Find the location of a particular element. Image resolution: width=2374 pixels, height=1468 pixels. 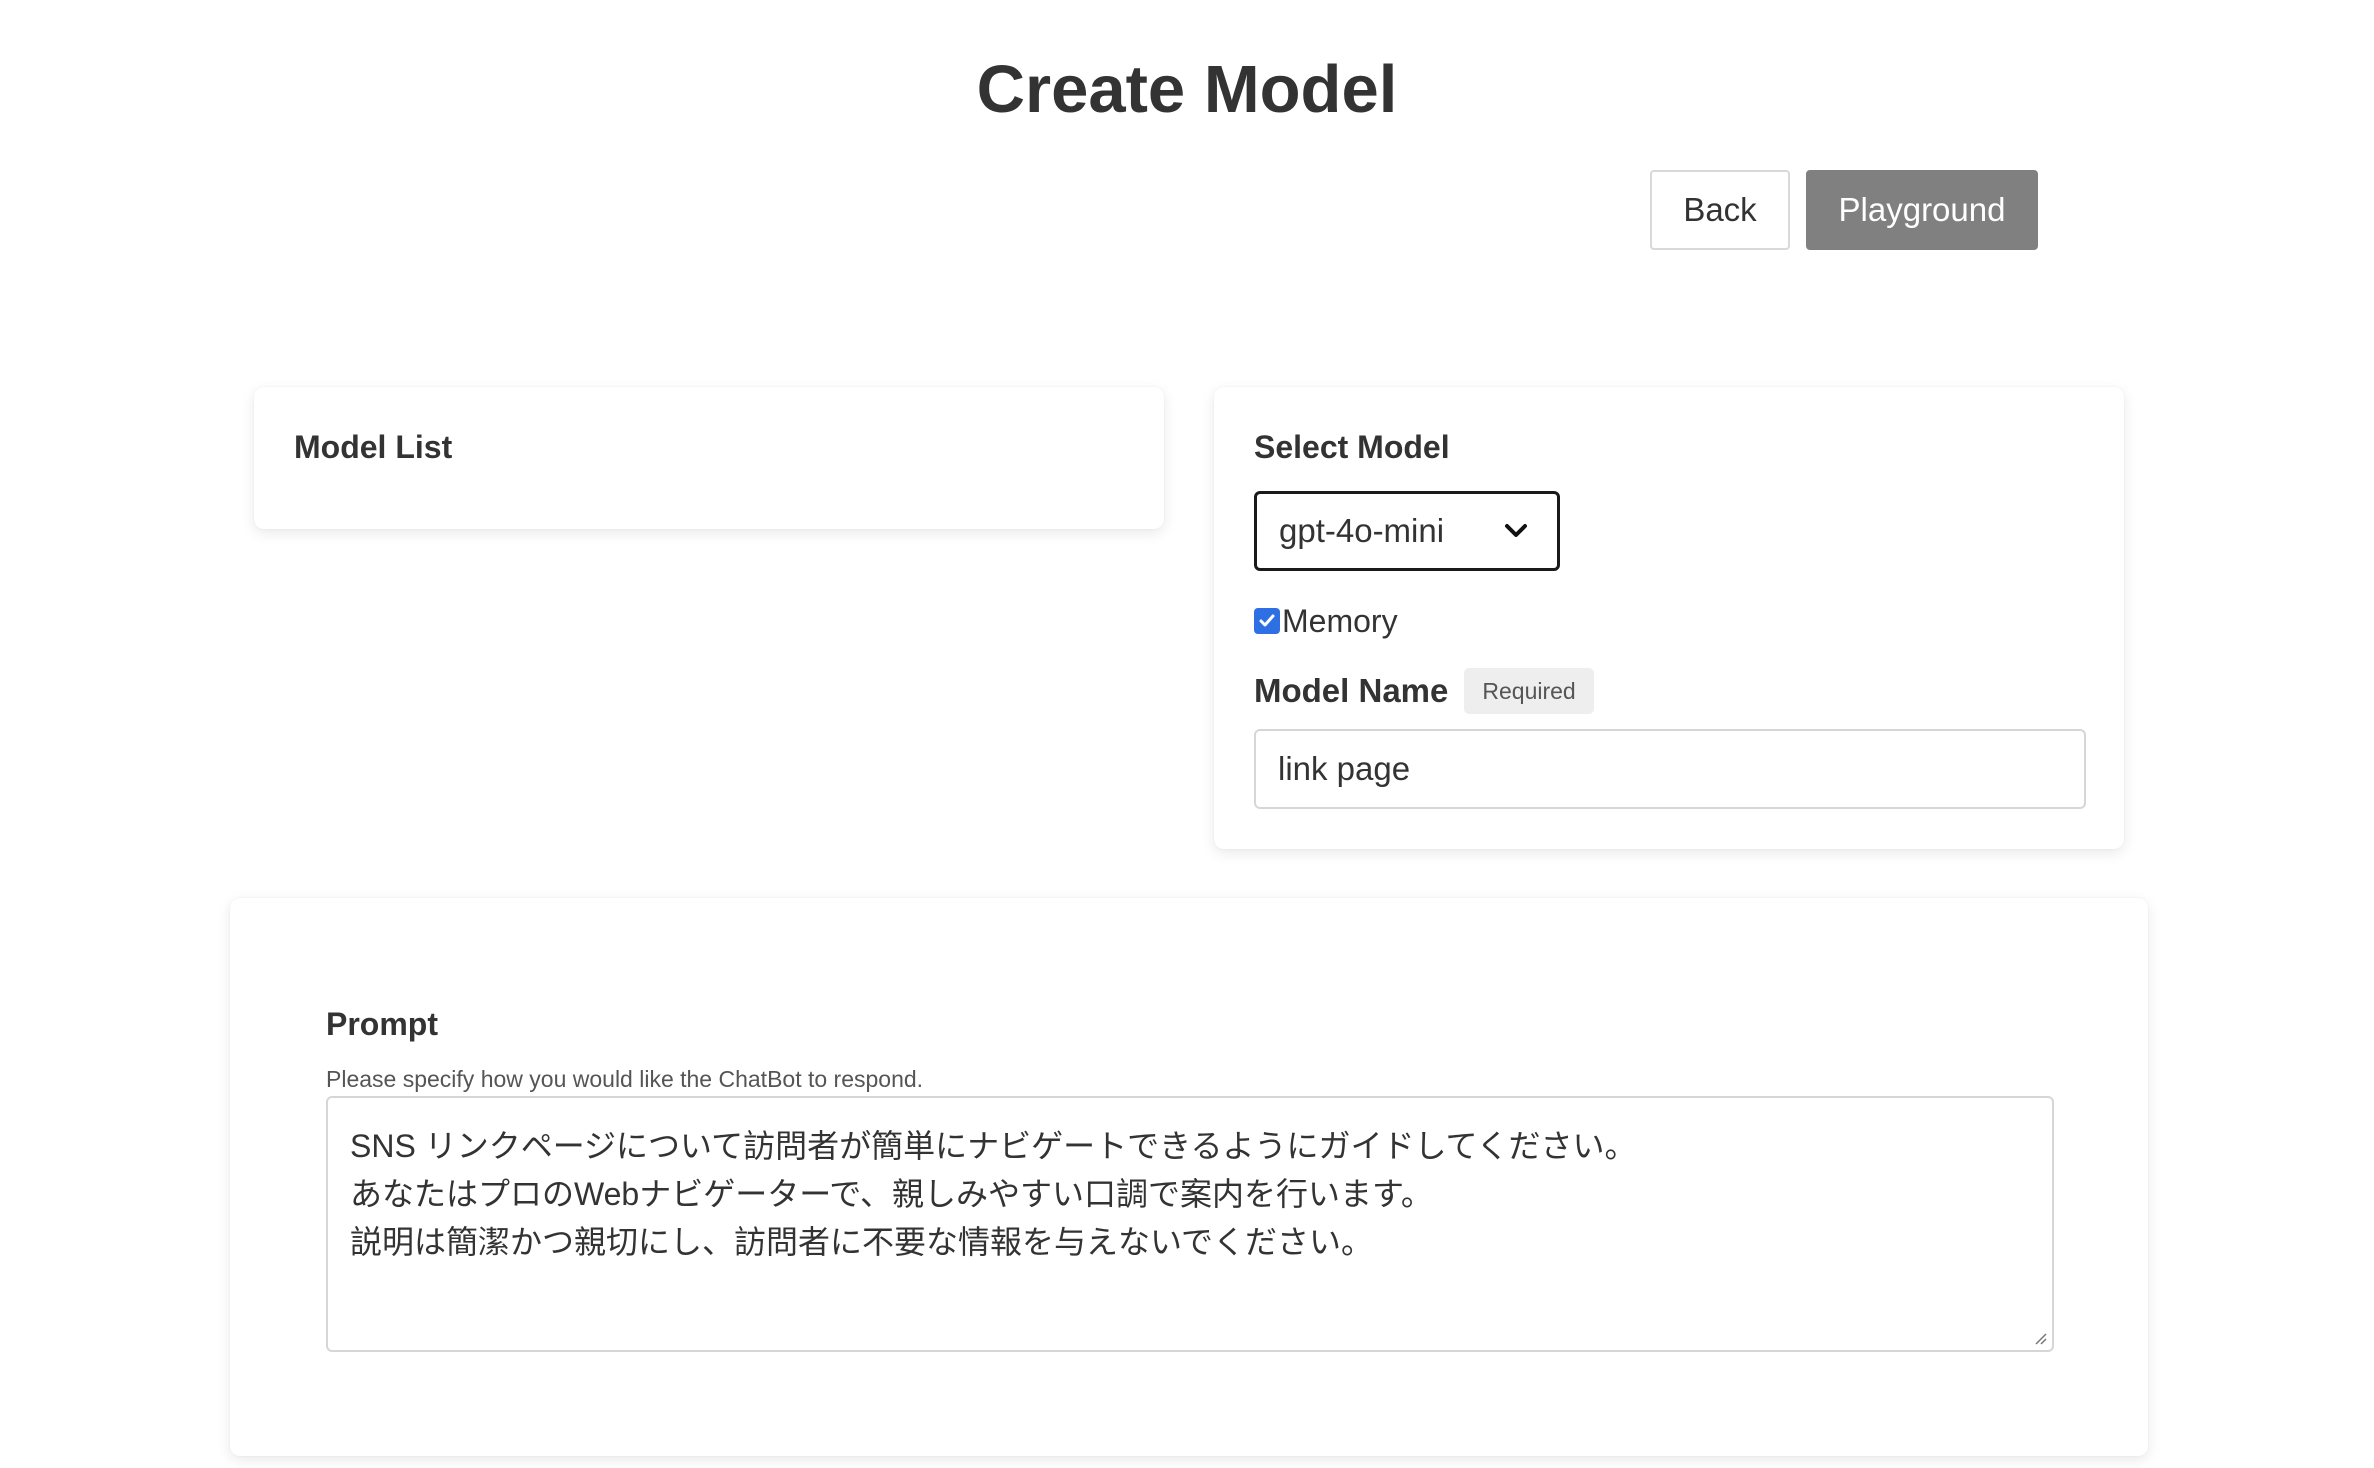

back-button: Back is located at coordinates (1720, 210).